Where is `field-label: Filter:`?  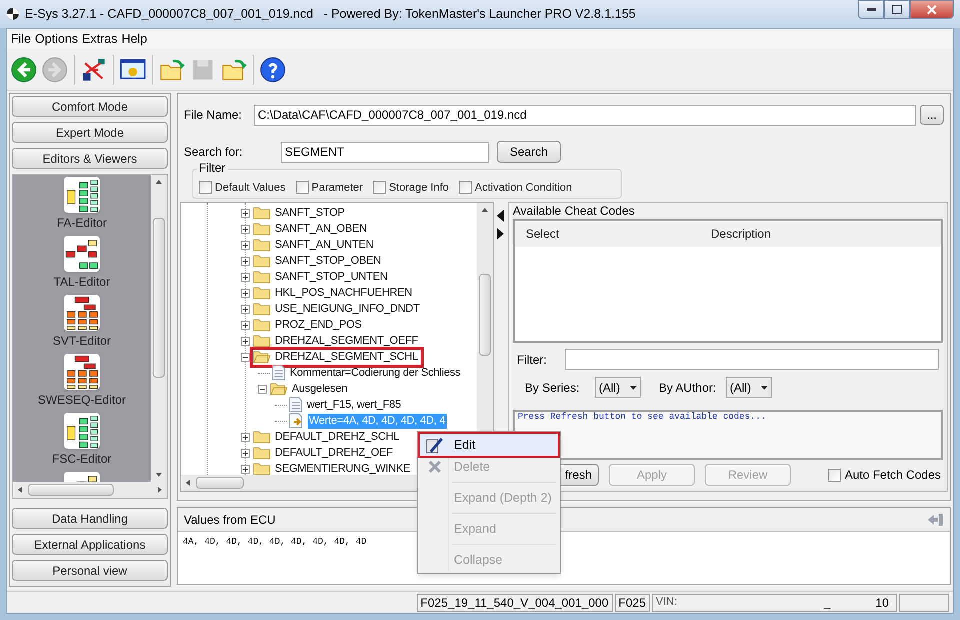 field-label: Filter: is located at coordinates (532, 360).